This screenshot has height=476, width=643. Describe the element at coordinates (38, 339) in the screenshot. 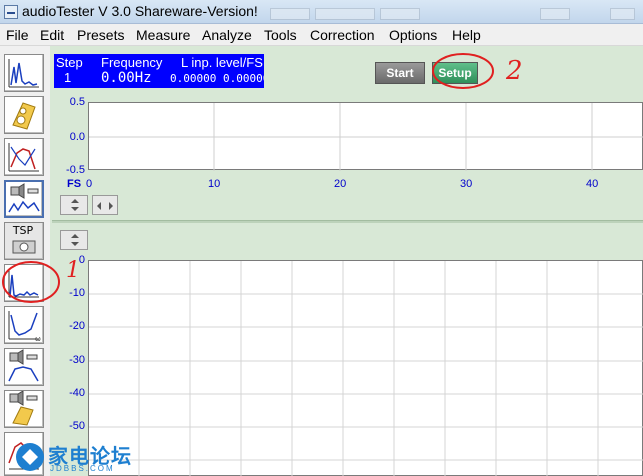

I see `svg-text: ω` at that location.